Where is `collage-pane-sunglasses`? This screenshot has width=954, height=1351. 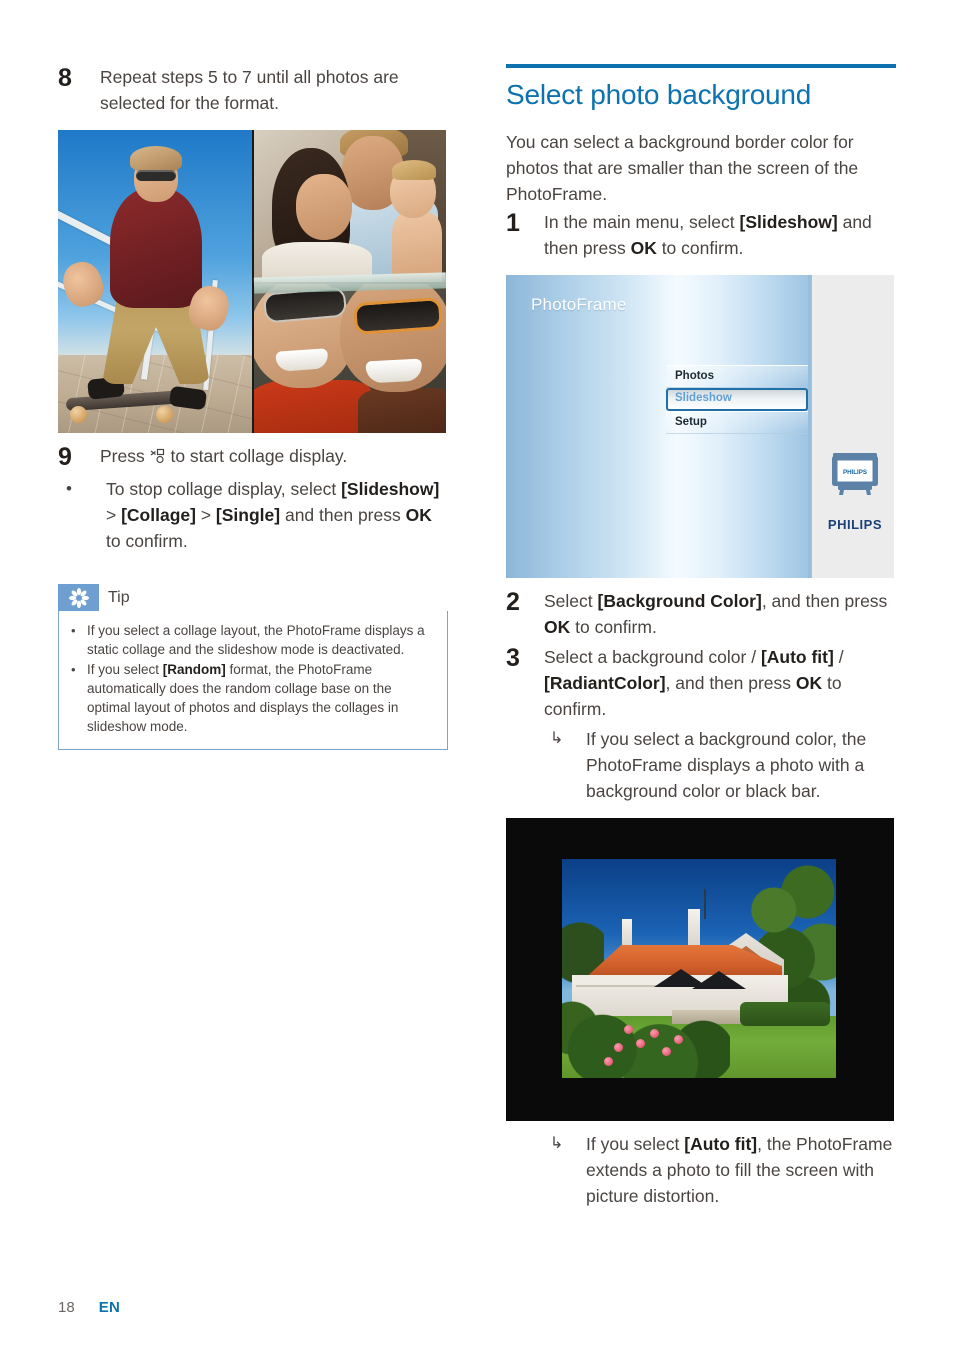
collage-pane-sunglasses is located at coordinates (350, 358).